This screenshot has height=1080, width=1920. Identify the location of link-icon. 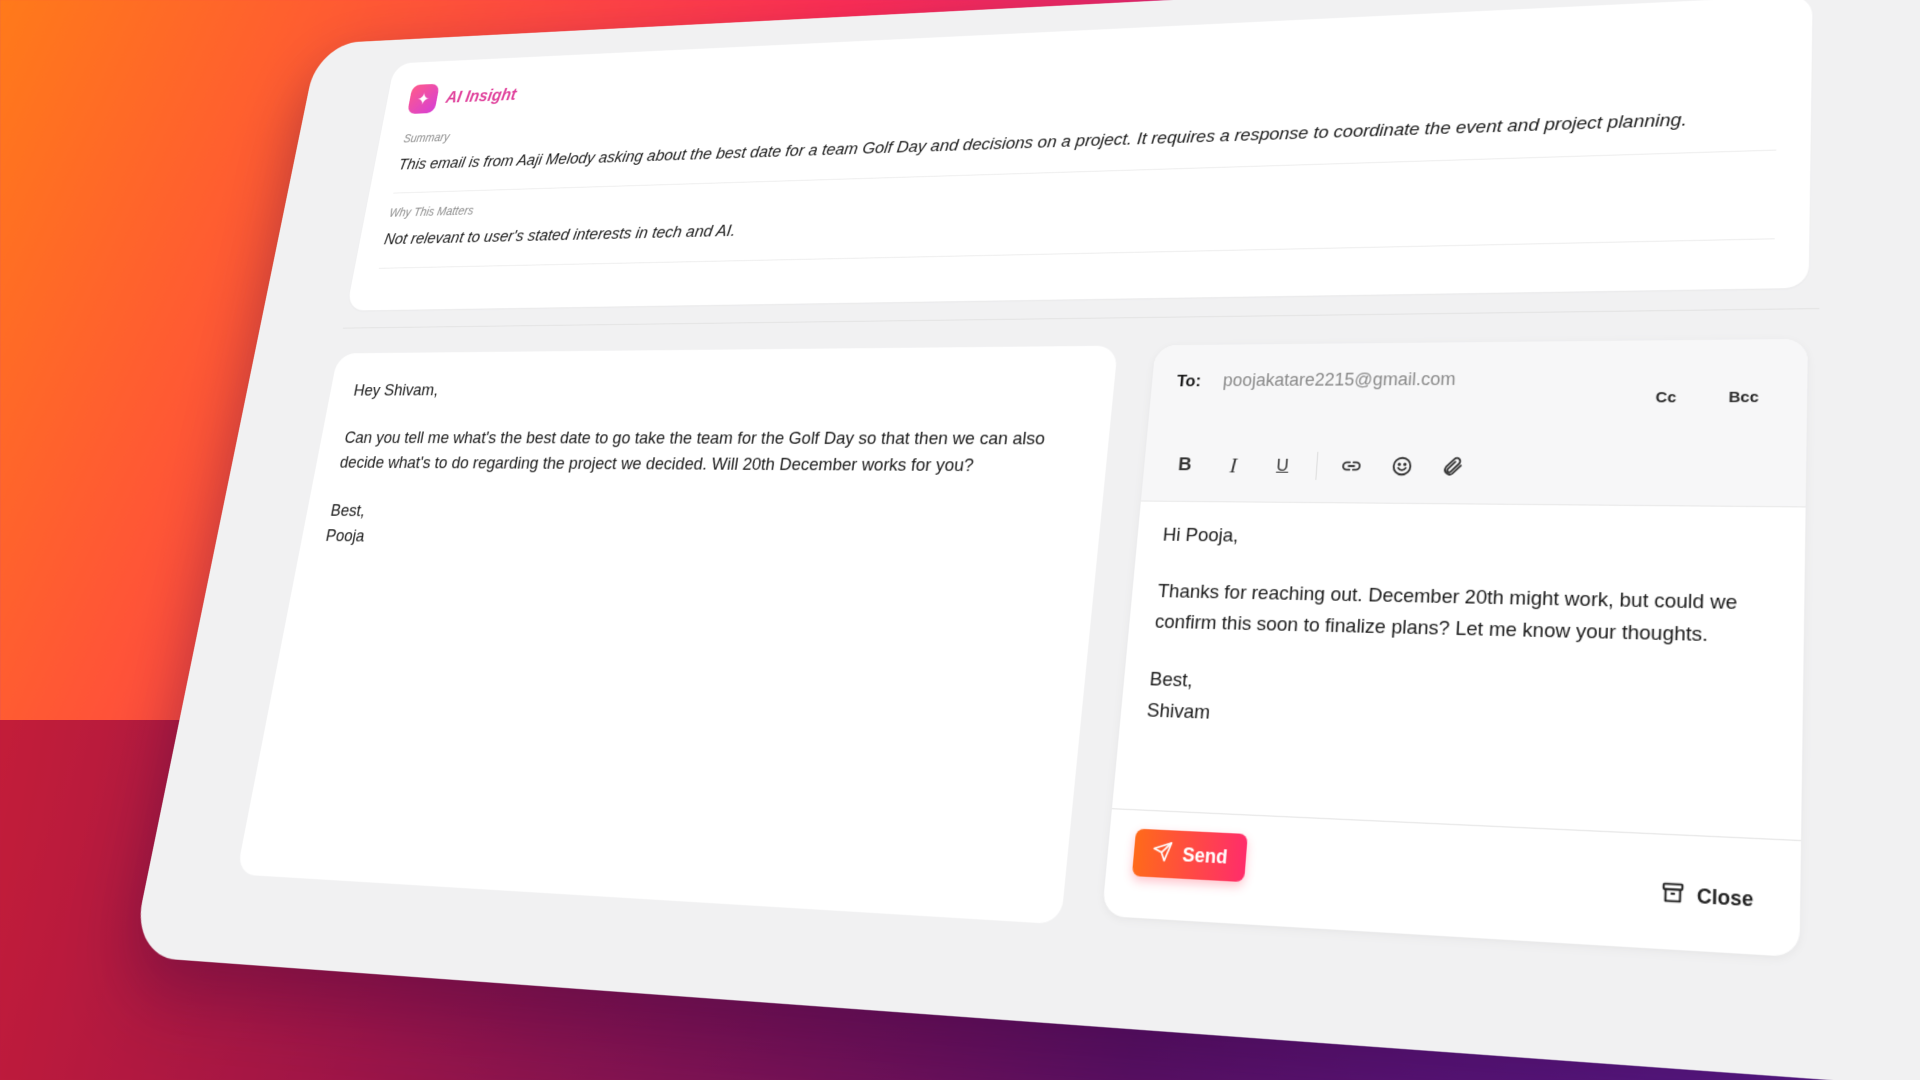
(1351, 466).